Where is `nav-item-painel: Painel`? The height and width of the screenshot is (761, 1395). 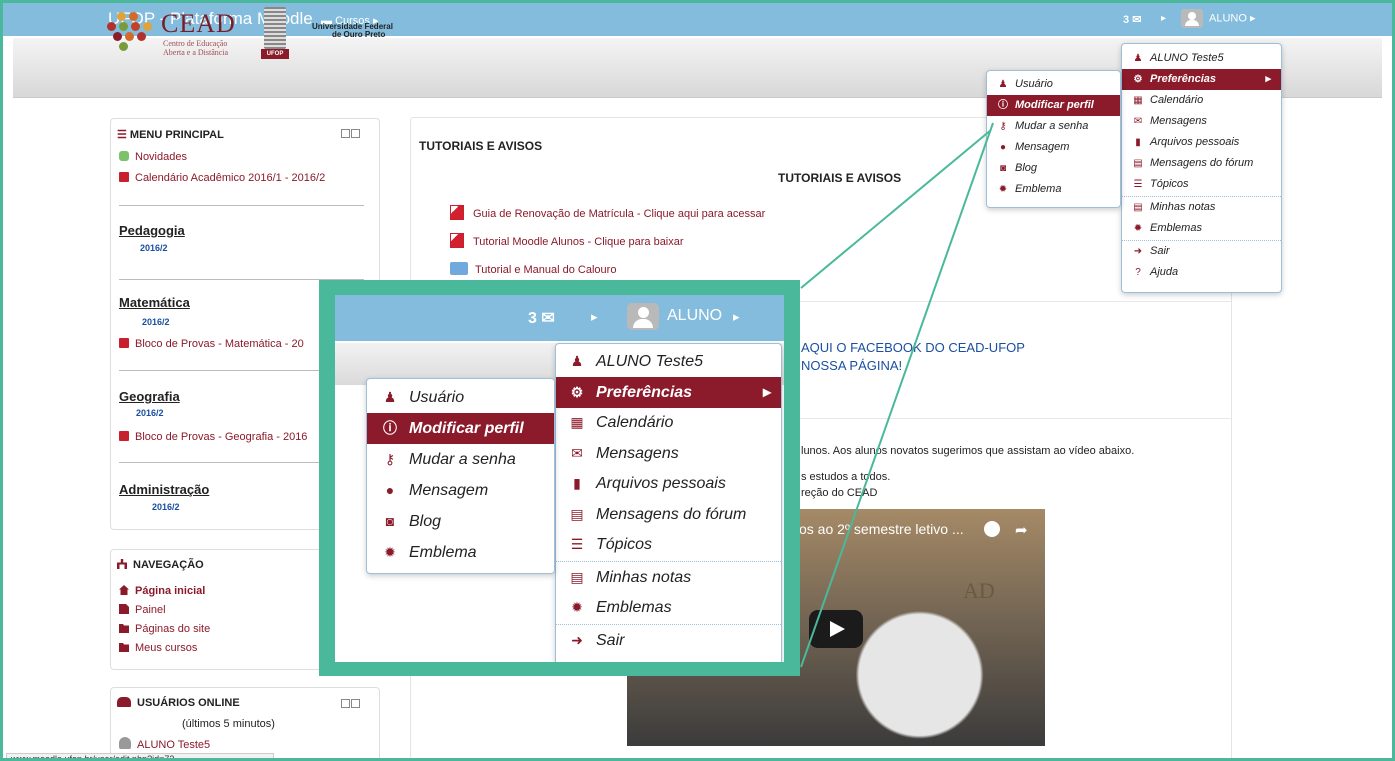
nav-item-painel: Painel is located at coordinates (142, 610).